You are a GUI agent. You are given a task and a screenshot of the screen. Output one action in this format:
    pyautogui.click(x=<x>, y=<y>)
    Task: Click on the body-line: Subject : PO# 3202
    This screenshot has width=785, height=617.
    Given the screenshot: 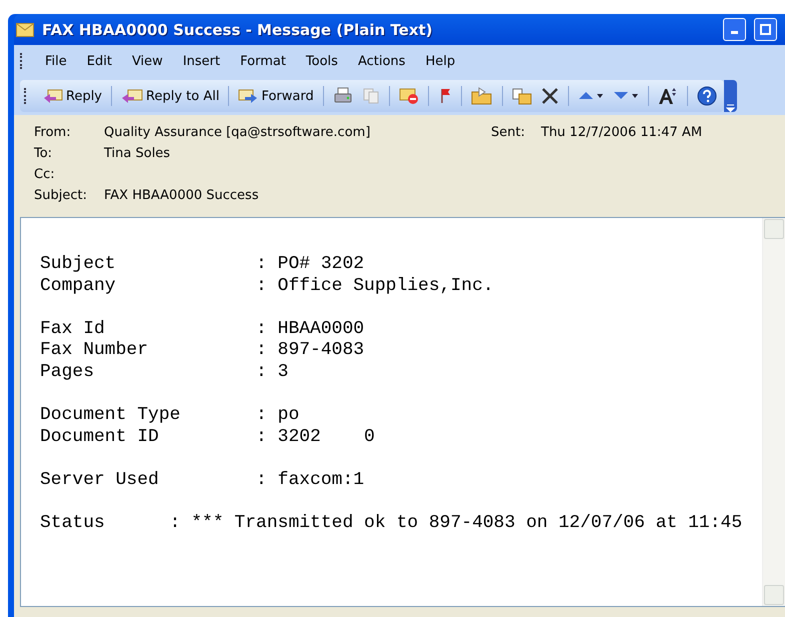 What is the action you would take?
    pyautogui.click(x=203, y=265)
    